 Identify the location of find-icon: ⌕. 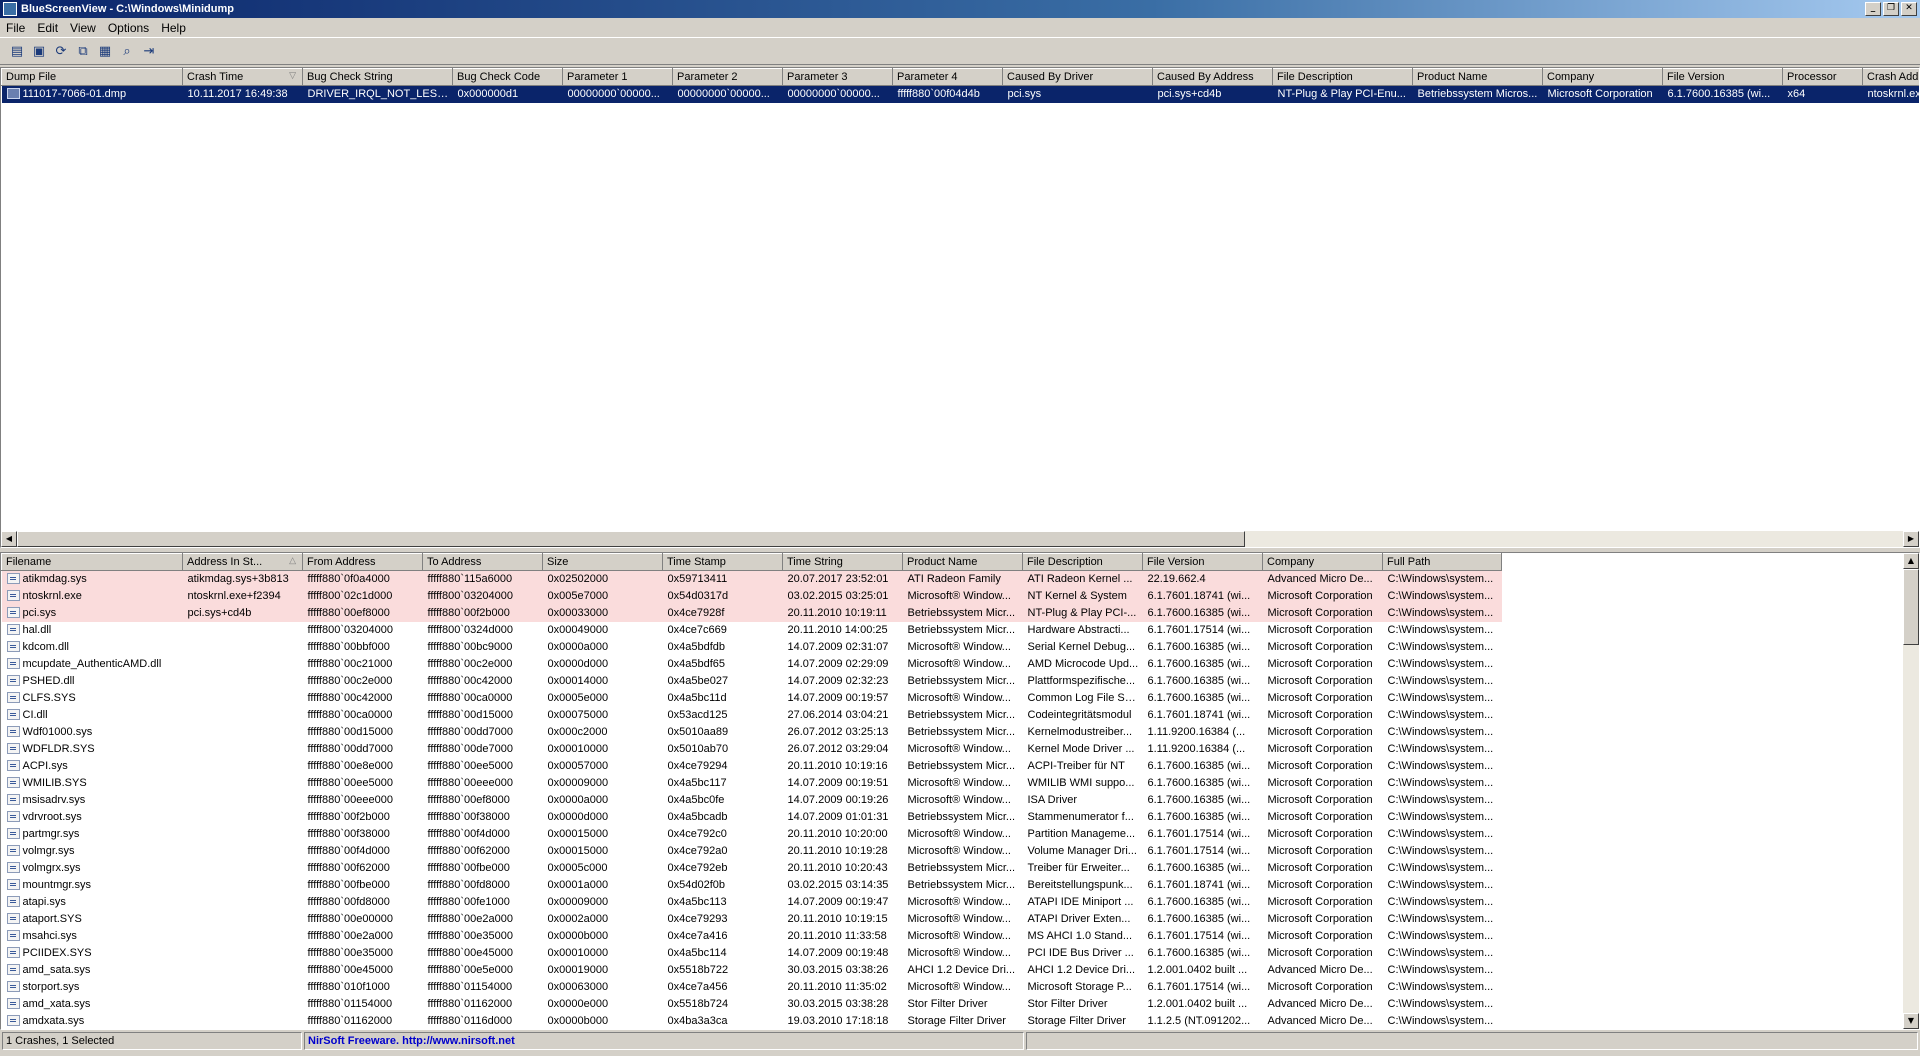
(127, 51).